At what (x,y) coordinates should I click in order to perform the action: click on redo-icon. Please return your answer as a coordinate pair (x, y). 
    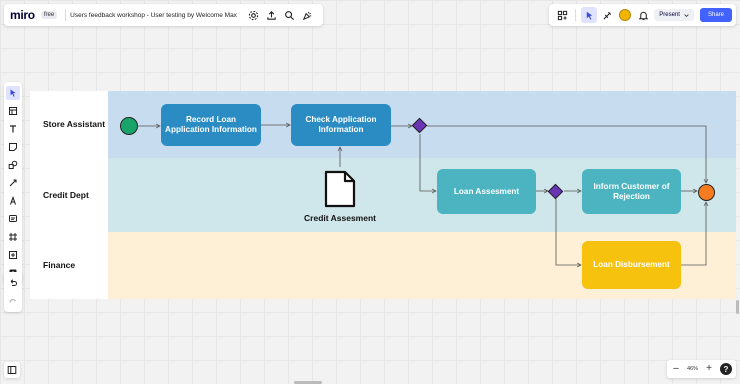
    Looking at the image, I should click on (13, 301).